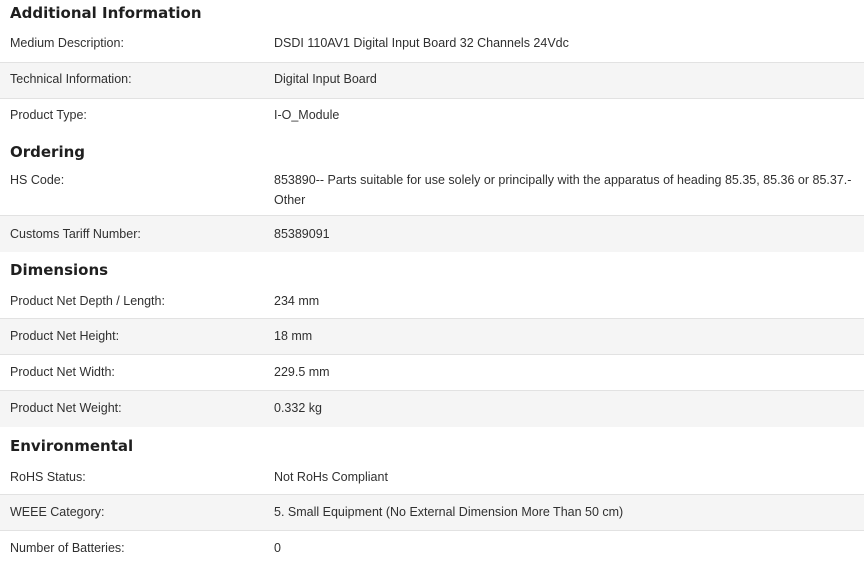 This screenshot has width=864, height=562. What do you see at coordinates (72, 446) in the screenshot?
I see `section-title-environmental: Environmental` at bounding box center [72, 446].